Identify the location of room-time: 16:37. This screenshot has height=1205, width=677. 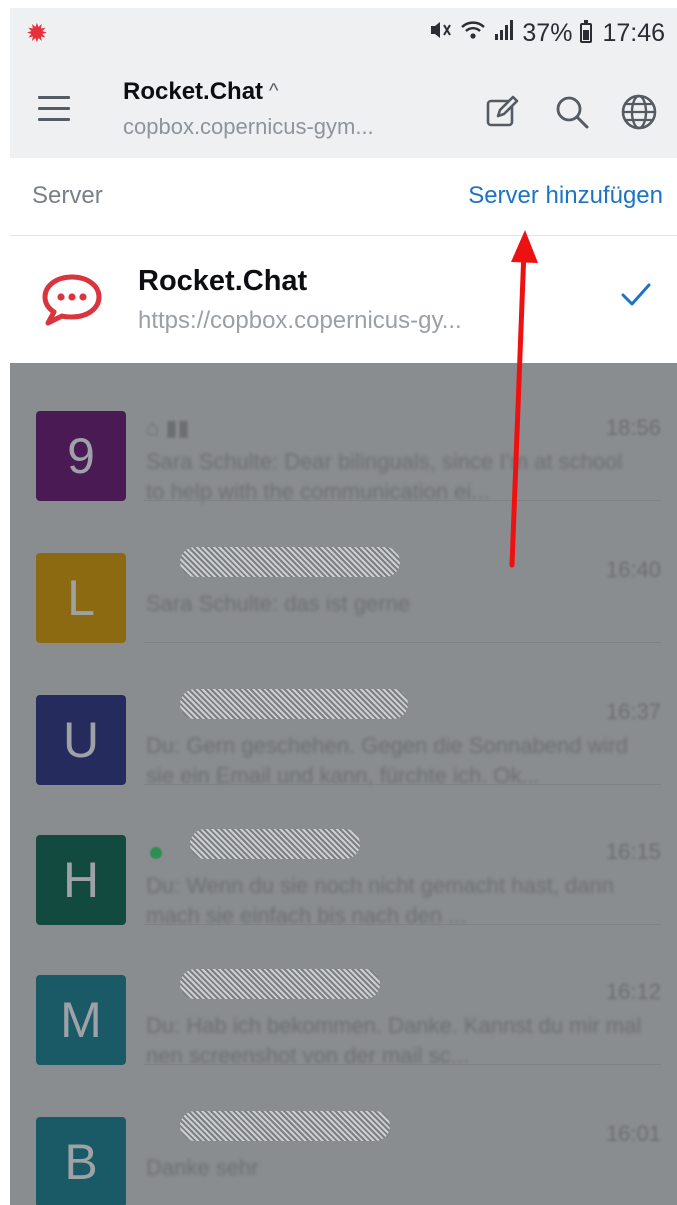
(633, 711).